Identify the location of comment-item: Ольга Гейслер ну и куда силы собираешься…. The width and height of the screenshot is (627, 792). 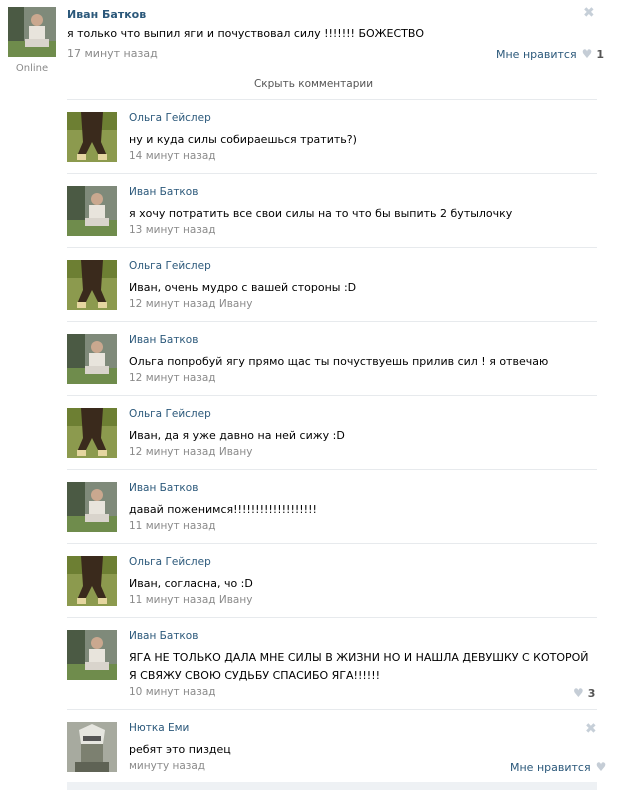
(332, 144).